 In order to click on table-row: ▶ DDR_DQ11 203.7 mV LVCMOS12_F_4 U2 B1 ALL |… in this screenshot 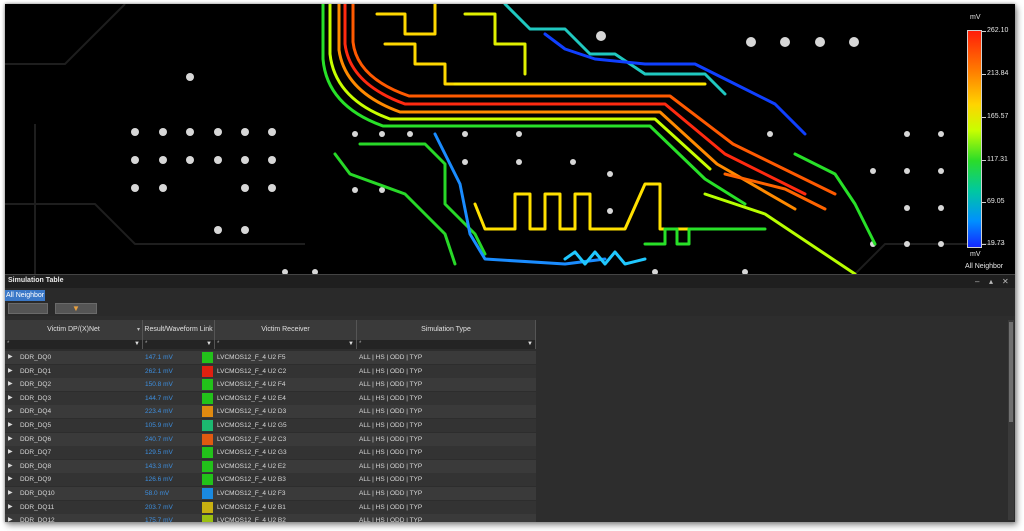, I will do `click(270, 507)`.